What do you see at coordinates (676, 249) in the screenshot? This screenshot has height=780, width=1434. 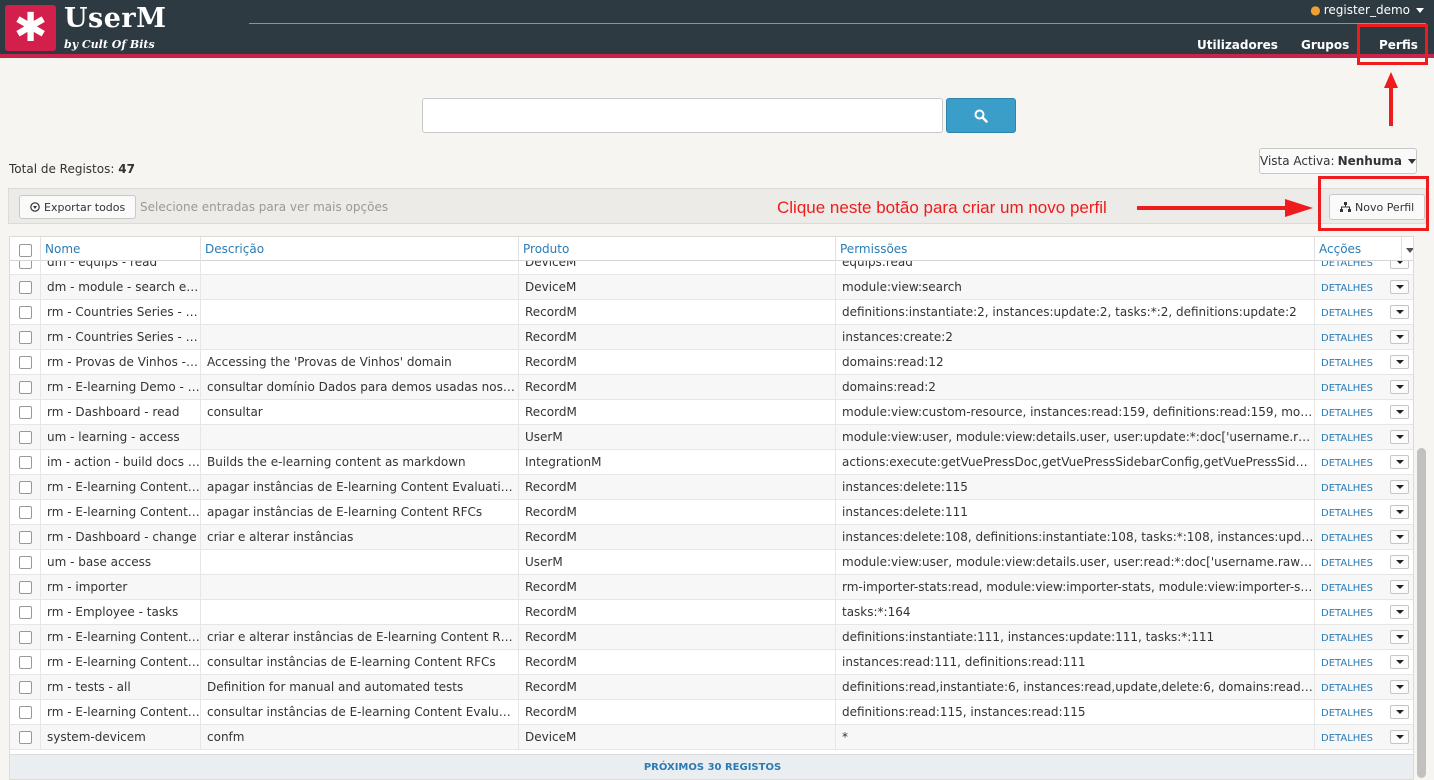 I see `column-header-produto: Produto` at bounding box center [676, 249].